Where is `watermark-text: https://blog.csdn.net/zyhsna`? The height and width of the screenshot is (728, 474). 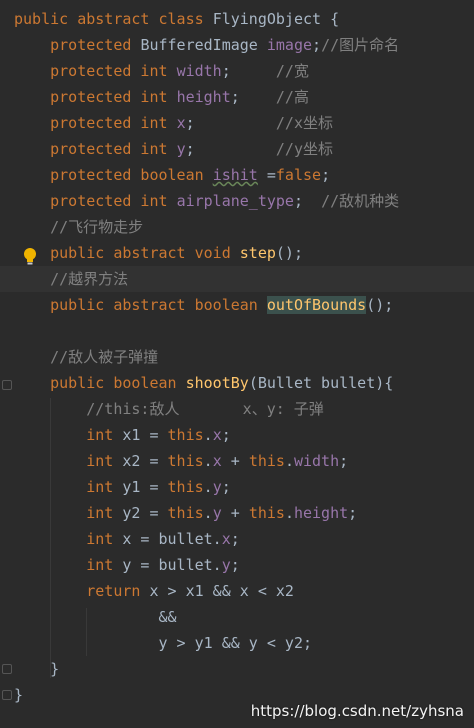 watermark-text: https://blog.csdn.net/zyhsna is located at coordinates (357, 711).